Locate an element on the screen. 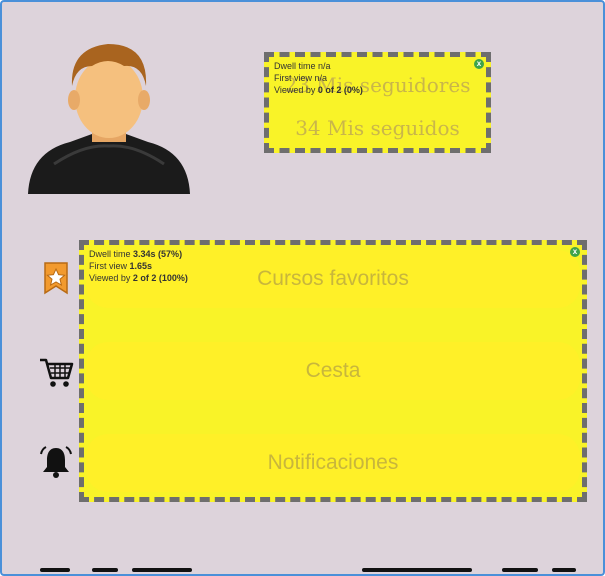 This screenshot has width=605, height=576. following-link: 34 Mis seguidos is located at coordinates (377, 128).